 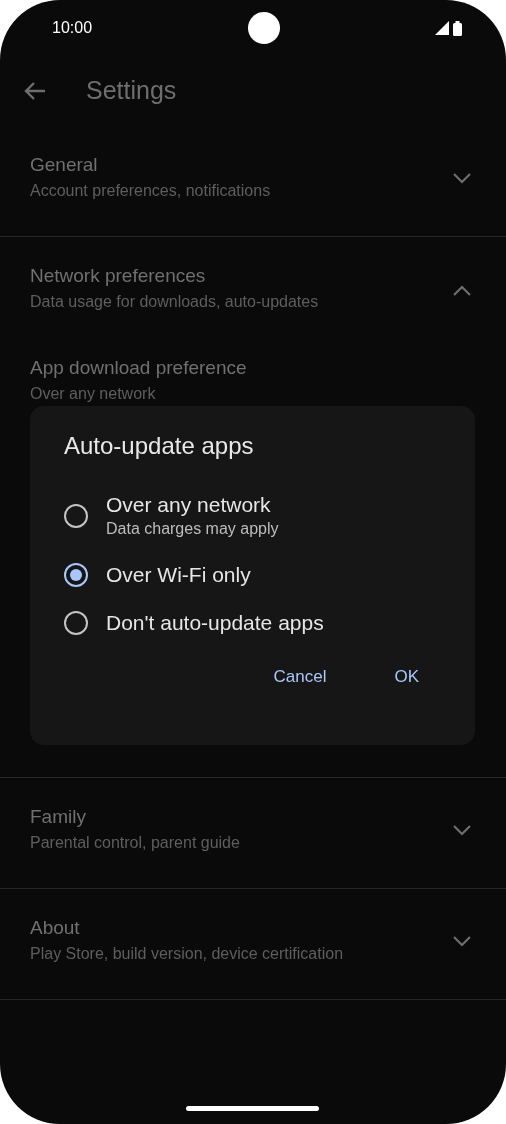 I want to click on setting-value: Over any network, so click(x=93, y=394).